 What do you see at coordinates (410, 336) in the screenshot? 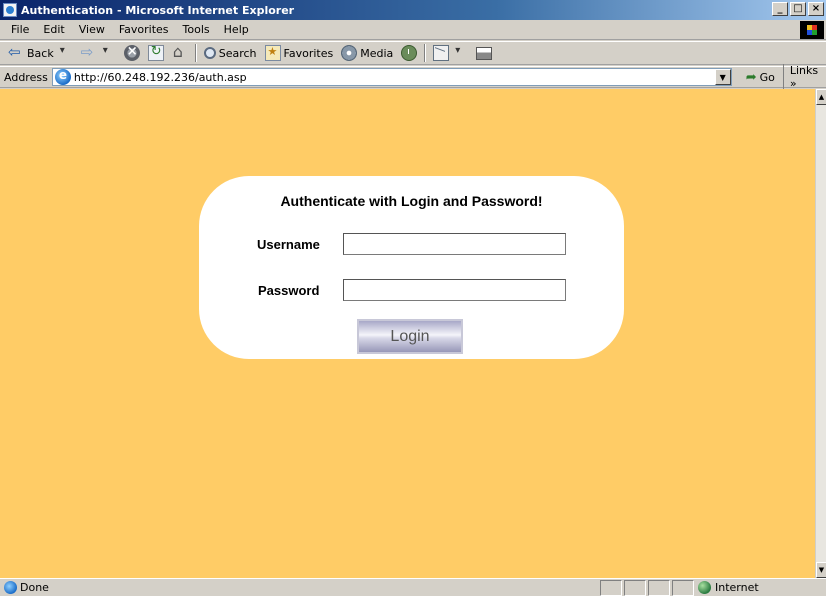
I see `login-button: Login` at bounding box center [410, 336].